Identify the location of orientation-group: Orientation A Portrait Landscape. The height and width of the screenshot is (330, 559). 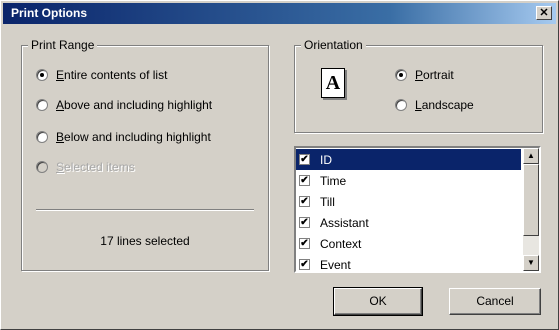
(418, 85).